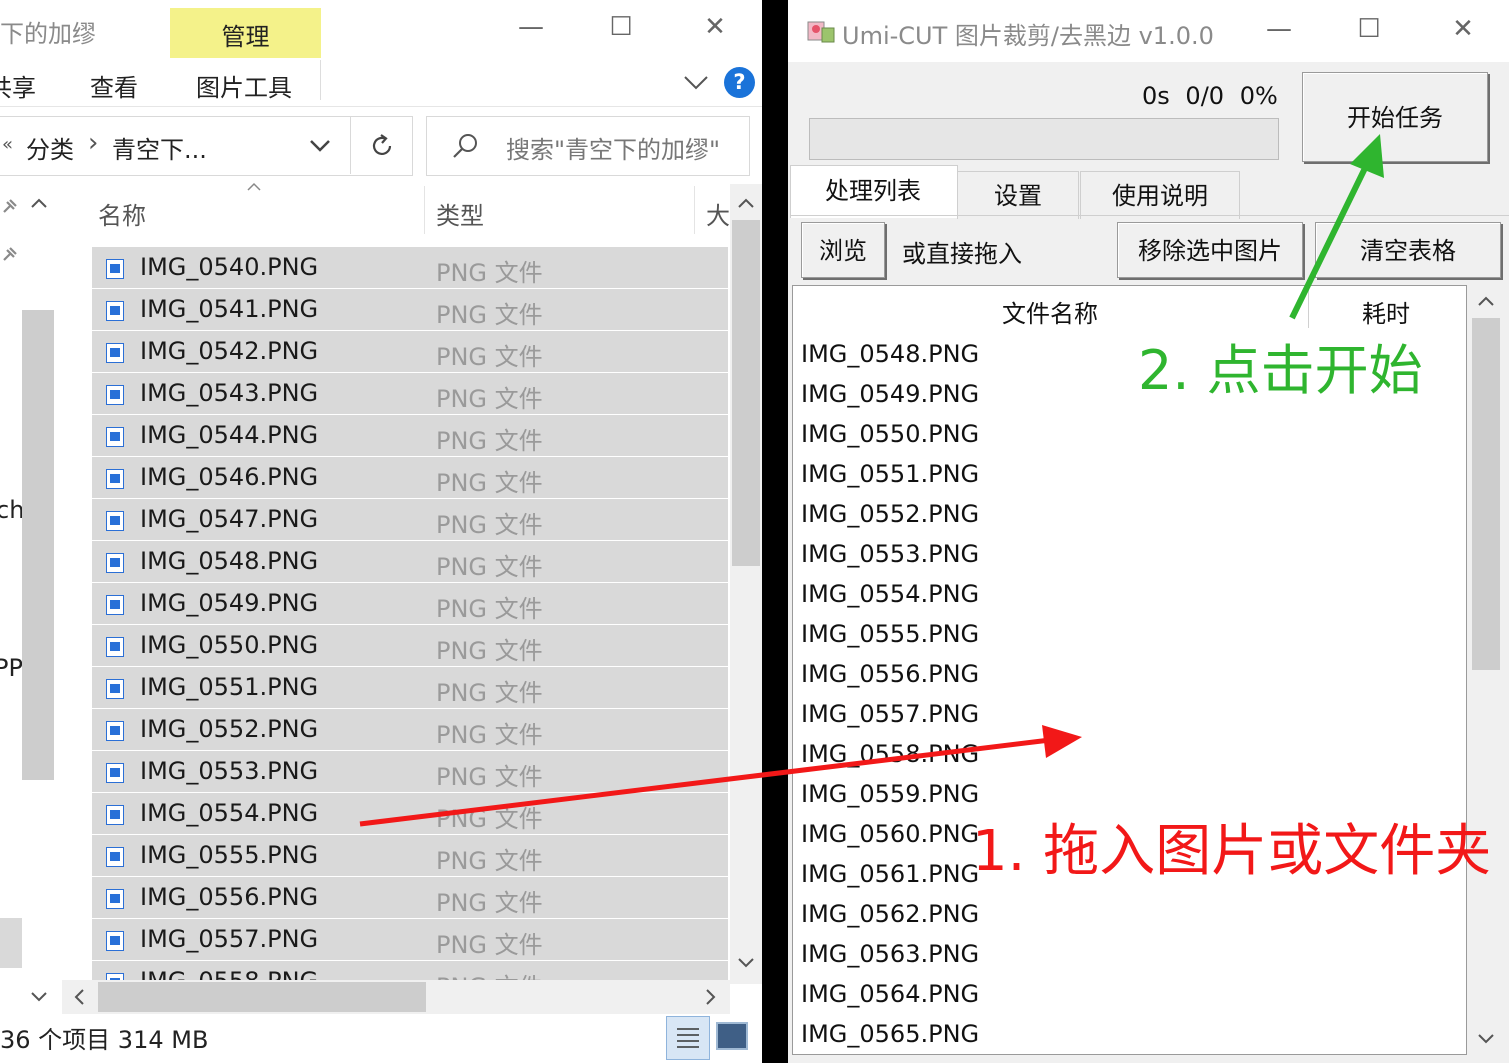  Describe the element at coordinates (746, 393) in the screenshot. I see `vertical-scroll-thumb` at that location.